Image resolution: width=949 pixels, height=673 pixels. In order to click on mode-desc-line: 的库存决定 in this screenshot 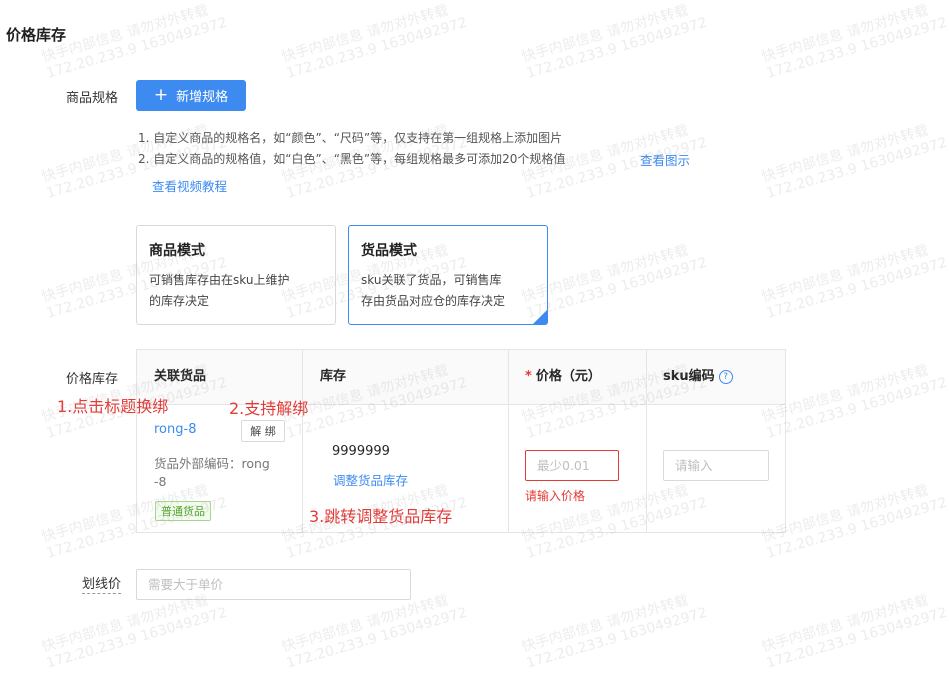, I will do `click(179, 301)`.